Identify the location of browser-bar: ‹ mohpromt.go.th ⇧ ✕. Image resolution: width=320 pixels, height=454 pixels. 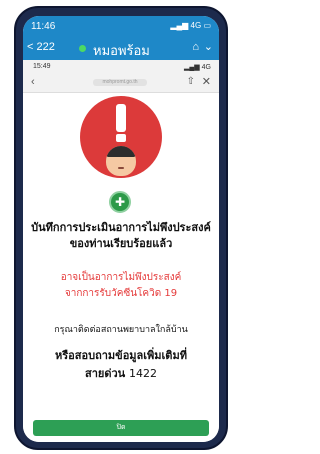
(121, 83).